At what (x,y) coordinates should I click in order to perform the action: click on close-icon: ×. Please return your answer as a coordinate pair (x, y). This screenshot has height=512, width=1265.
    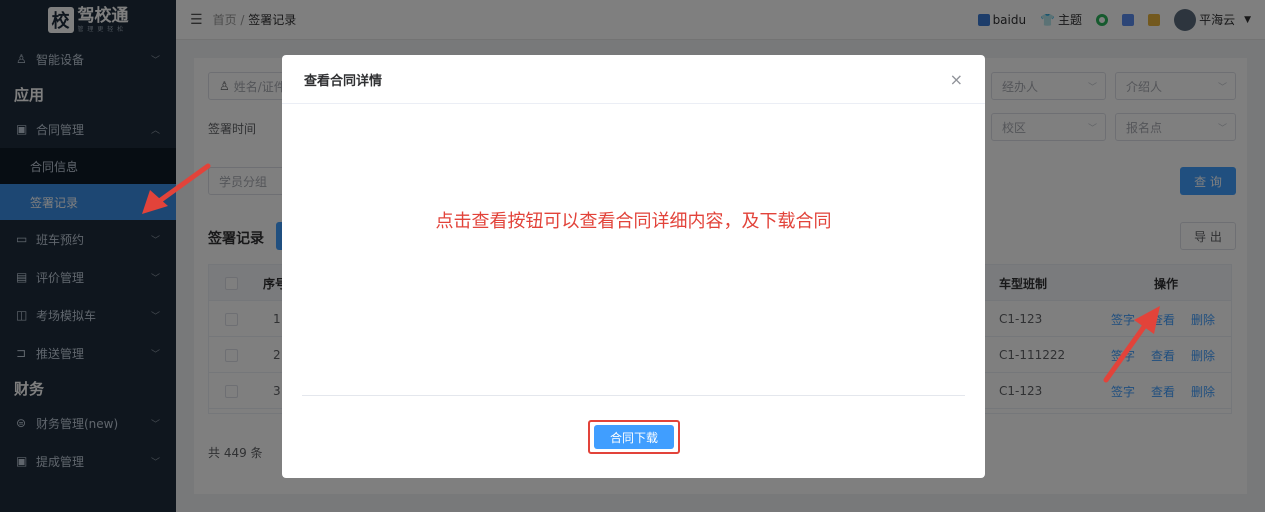
    Looking at the image, I should click on (956, 79).